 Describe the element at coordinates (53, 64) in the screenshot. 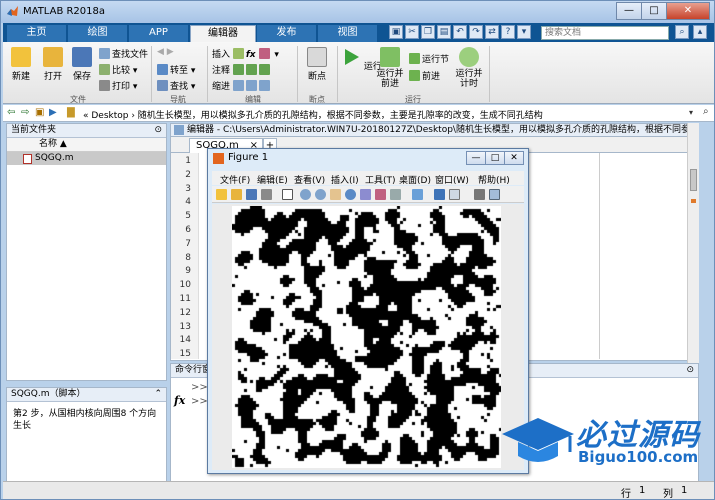

I see `open-button: 打开` at that location.